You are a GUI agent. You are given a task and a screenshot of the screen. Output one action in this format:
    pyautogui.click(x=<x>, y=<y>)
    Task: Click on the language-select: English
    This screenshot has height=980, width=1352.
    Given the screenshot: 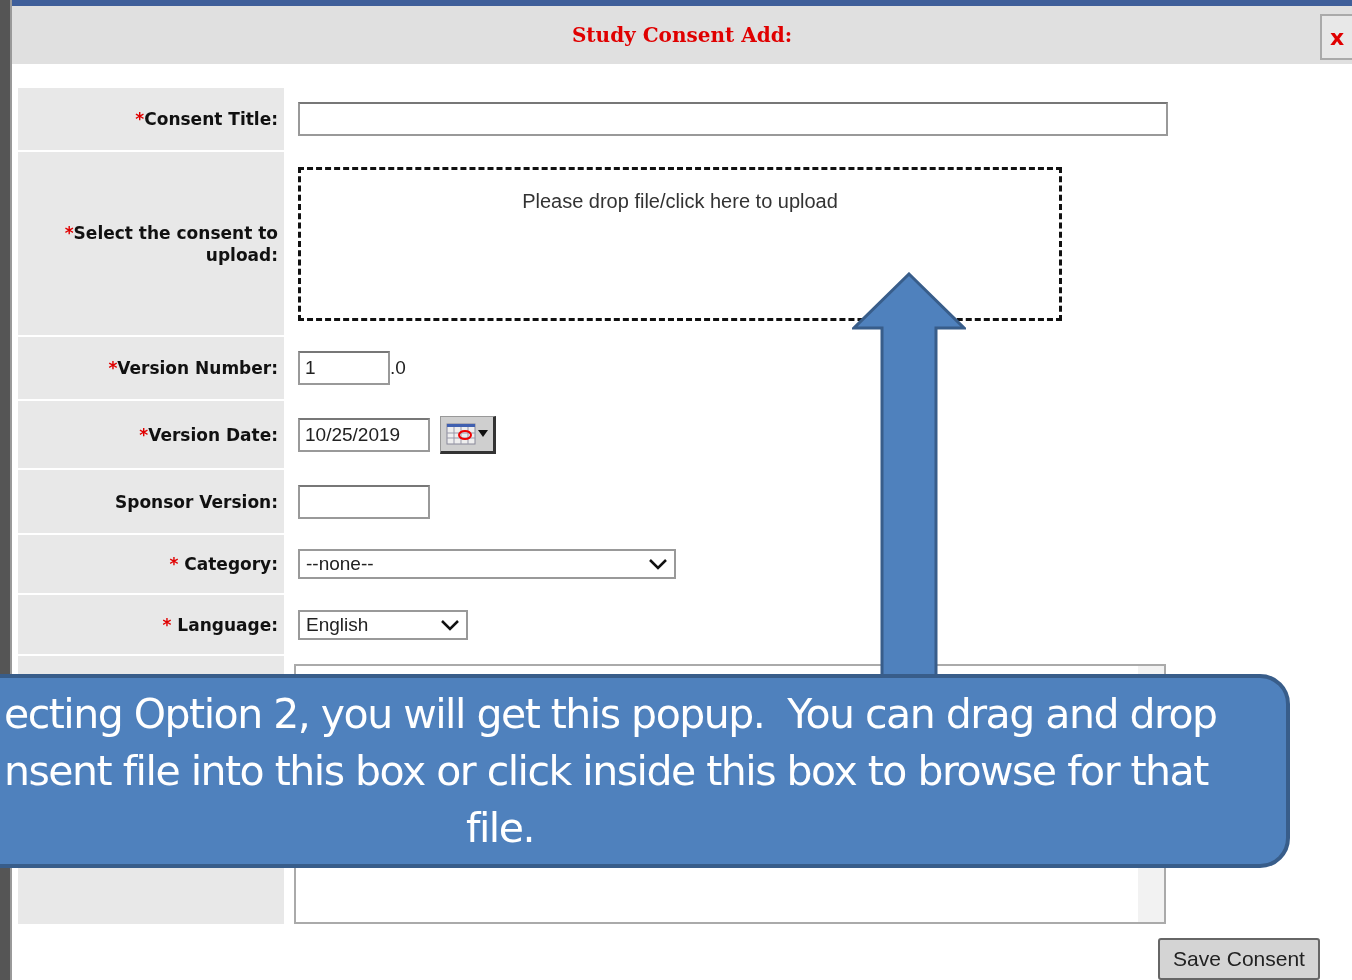 What is the action you would take?
    pyautogui.click(x=383, y=624)
    